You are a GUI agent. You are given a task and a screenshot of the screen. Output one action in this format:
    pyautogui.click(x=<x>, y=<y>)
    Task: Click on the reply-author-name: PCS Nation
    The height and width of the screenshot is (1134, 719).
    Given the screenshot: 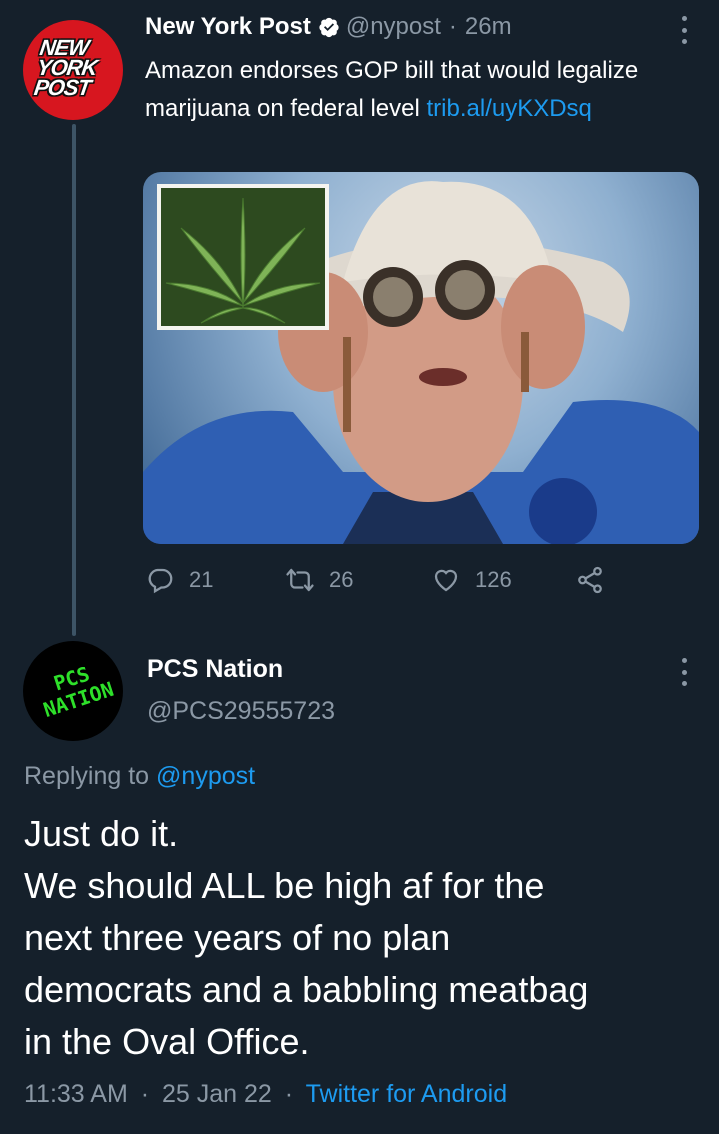 What is the action you would take?
    pyautogui.click(x=215, y=669)
    